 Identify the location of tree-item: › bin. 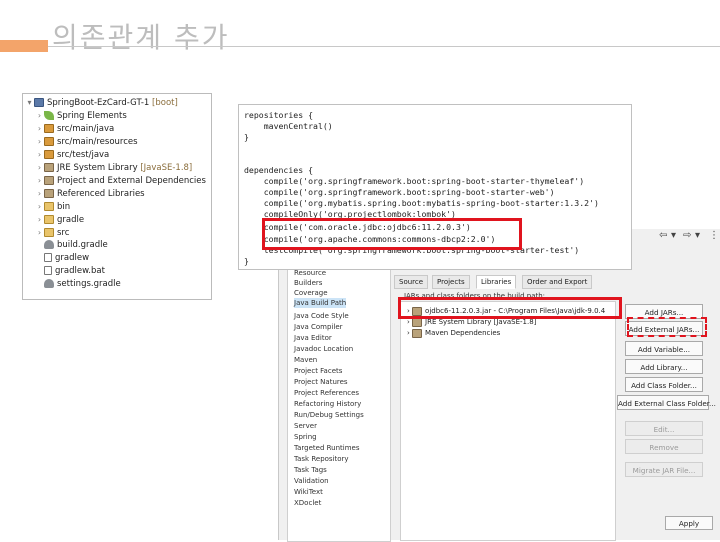
(52, 206).